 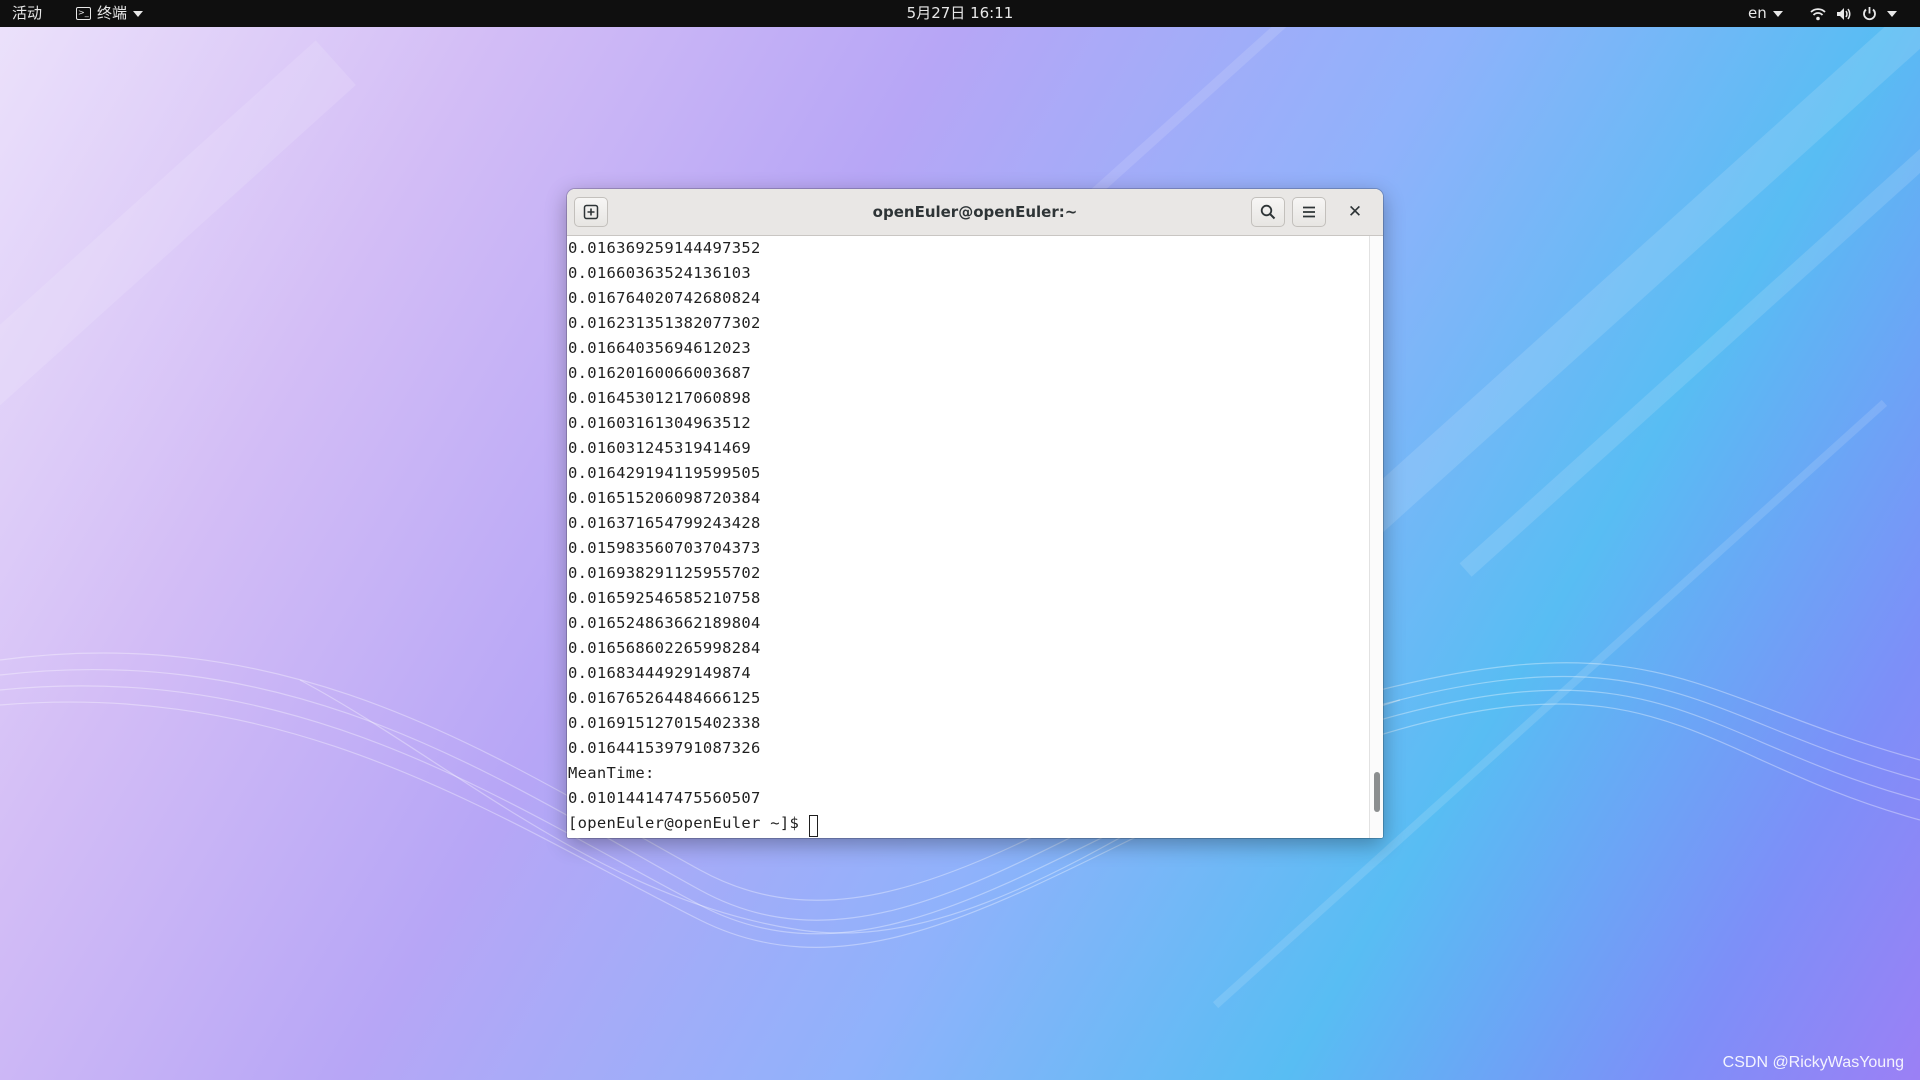 What do you see at coordinates (1757, 13) in the screenshot?
I see `language-label: en` at bounding box center [1757, 13].